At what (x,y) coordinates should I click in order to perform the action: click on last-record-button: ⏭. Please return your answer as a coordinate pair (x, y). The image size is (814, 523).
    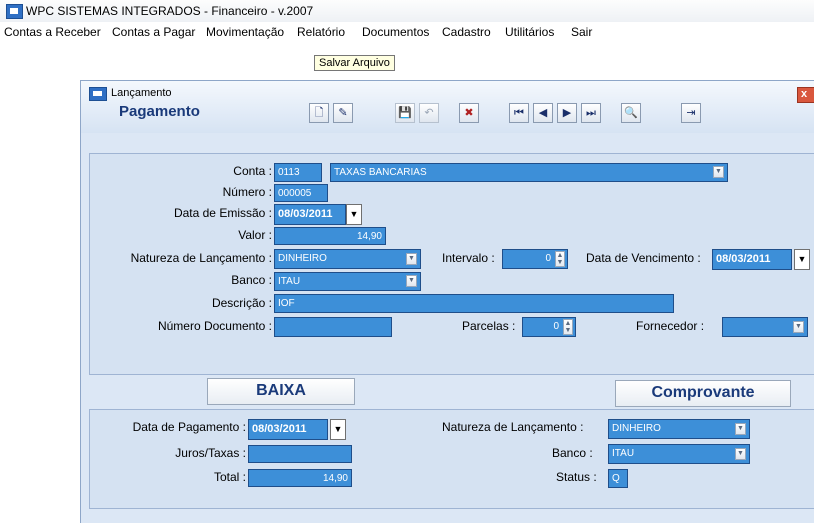
    Looking at the image, I should click on (591, 113).